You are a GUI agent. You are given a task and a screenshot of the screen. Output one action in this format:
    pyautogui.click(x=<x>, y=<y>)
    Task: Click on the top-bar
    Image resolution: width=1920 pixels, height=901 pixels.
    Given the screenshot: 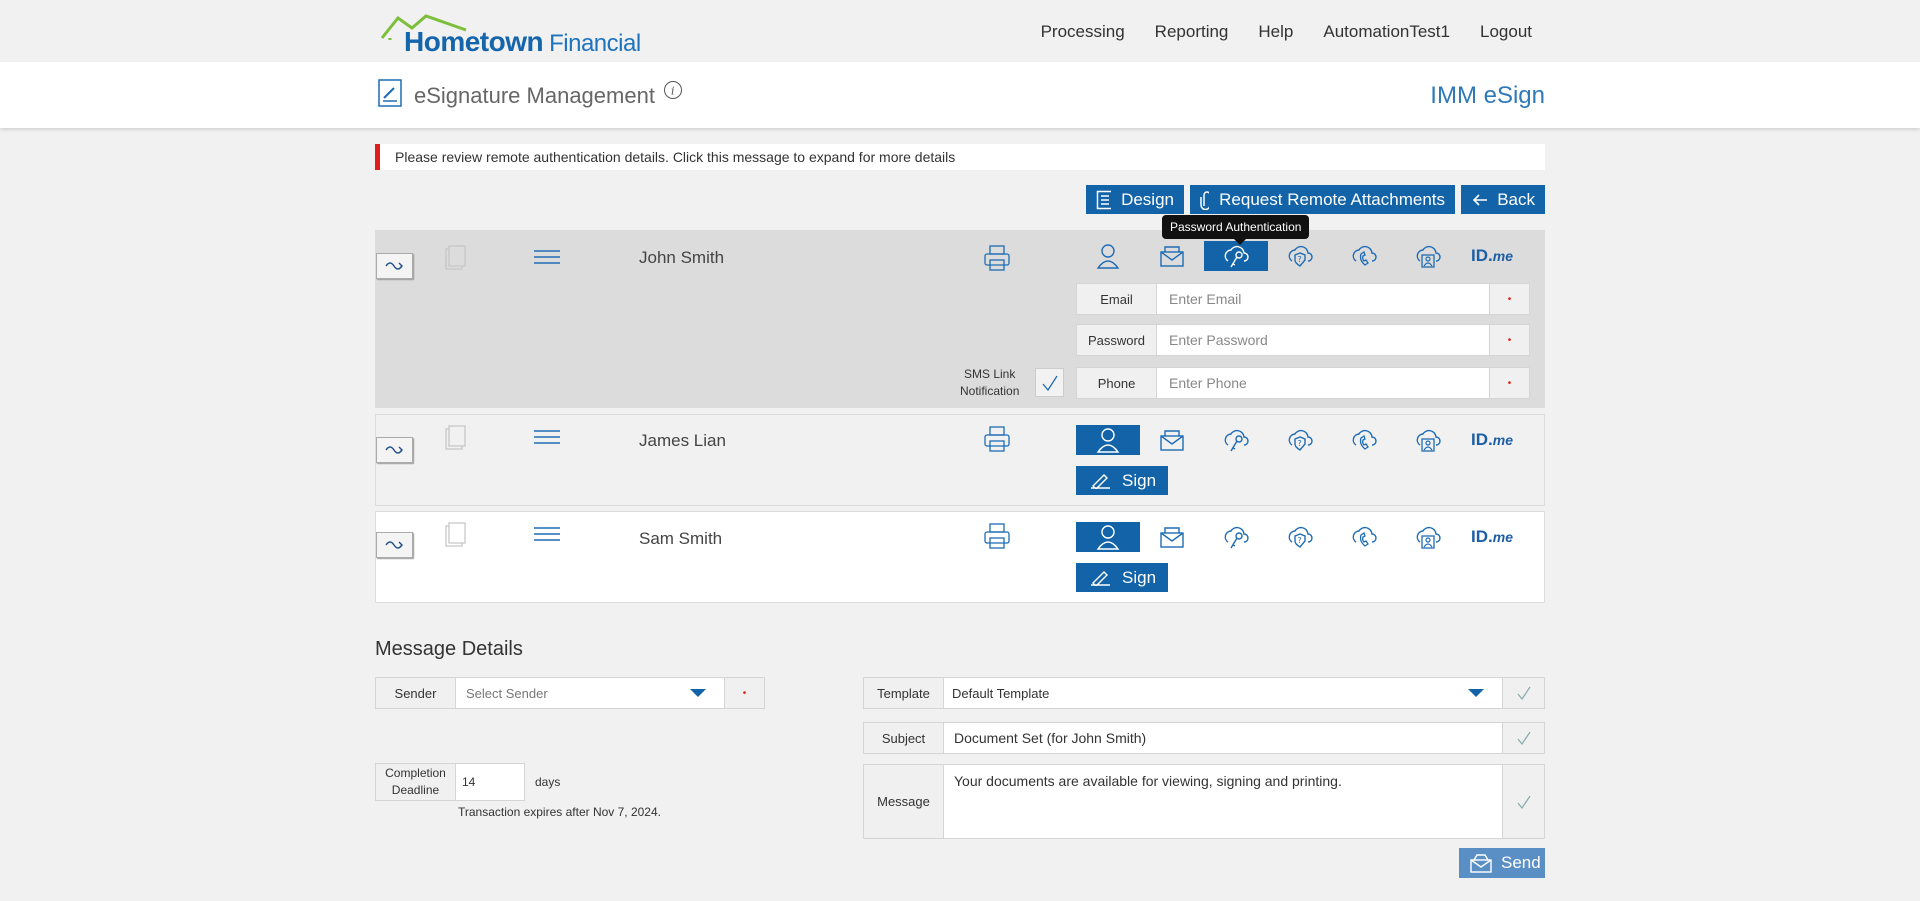 What is the action you would take?
    pyautogui.click(x=960, y=31)
    